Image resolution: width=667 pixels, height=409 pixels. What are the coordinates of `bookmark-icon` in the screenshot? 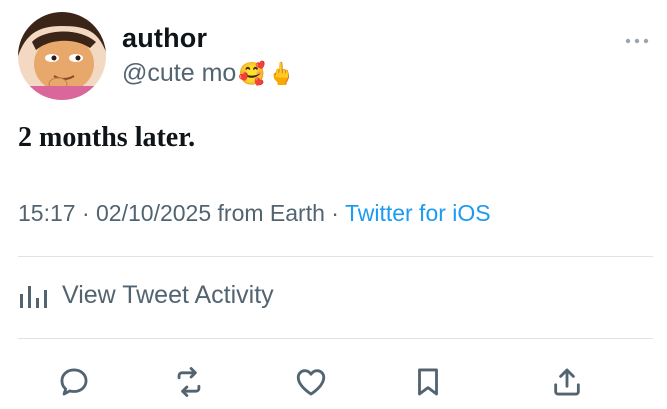 It's located at (428, 382).